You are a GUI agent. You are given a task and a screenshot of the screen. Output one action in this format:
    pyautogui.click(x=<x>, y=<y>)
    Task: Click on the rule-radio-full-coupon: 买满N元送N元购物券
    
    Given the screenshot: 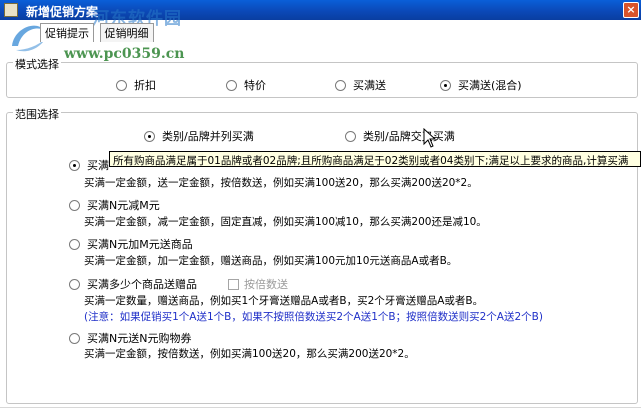 What is the action you would take?
    pyautogui.click(x=130, y=338)
    